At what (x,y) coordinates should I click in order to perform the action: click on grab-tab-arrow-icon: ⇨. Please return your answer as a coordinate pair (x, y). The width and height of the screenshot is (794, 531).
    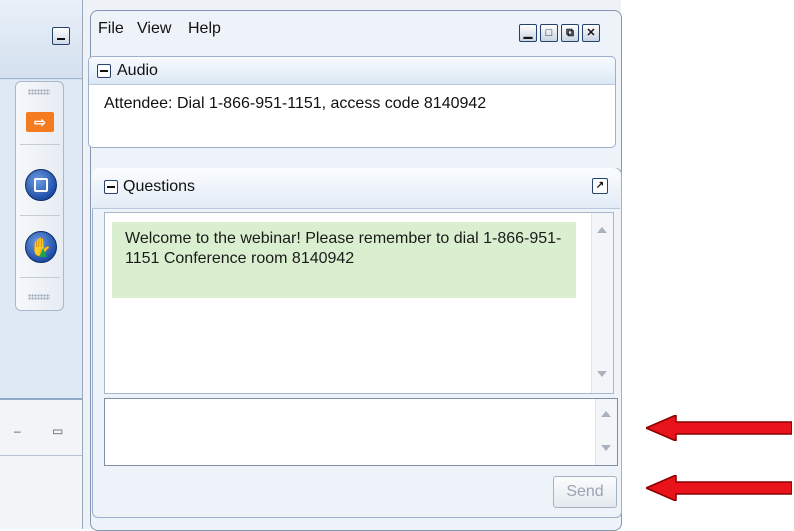
    Looking at the image, I should click on (40, 122).